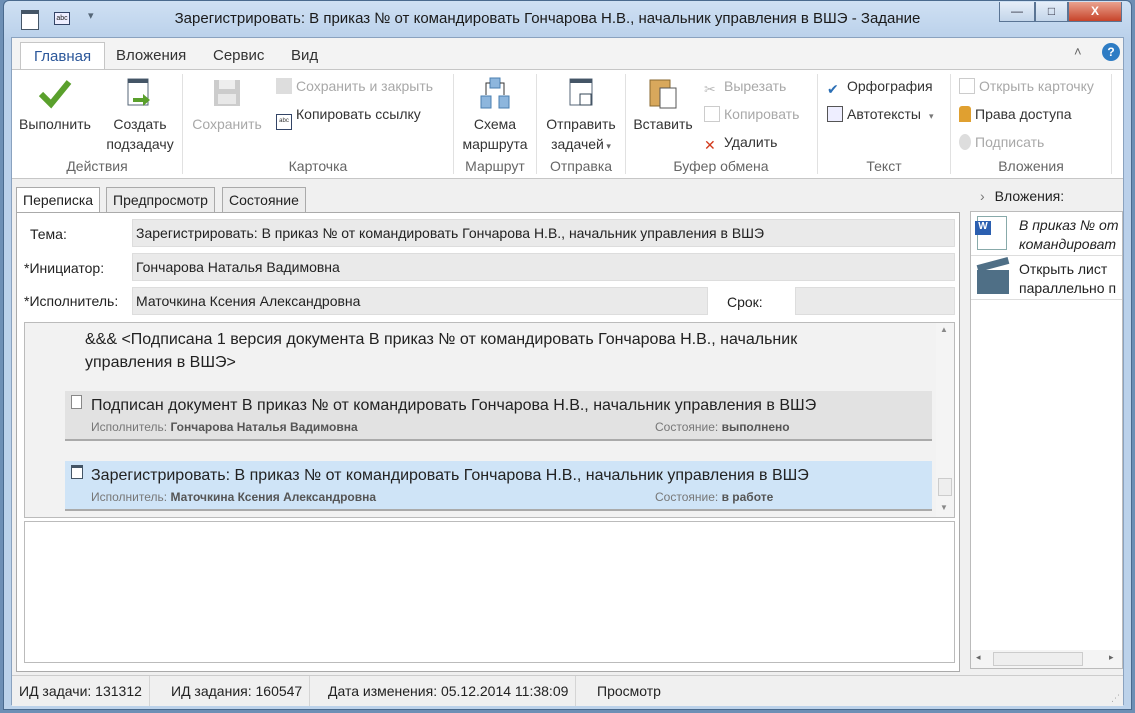 The height and width of the screenshot is (713, 1135). I want to click on attachment-name: В приказ № от командироват, so click(1069, 234).